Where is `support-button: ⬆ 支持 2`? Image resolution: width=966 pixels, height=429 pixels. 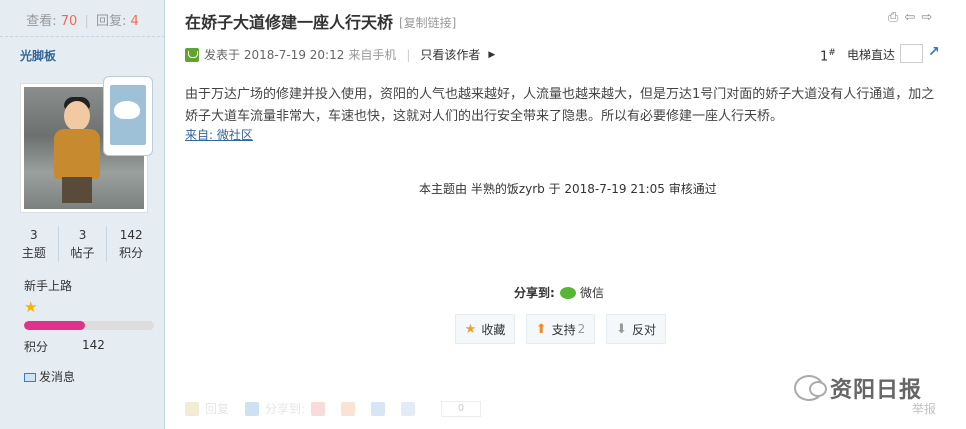 support-button: ⬆ 支持 2 is located at coordinates (560, 329).